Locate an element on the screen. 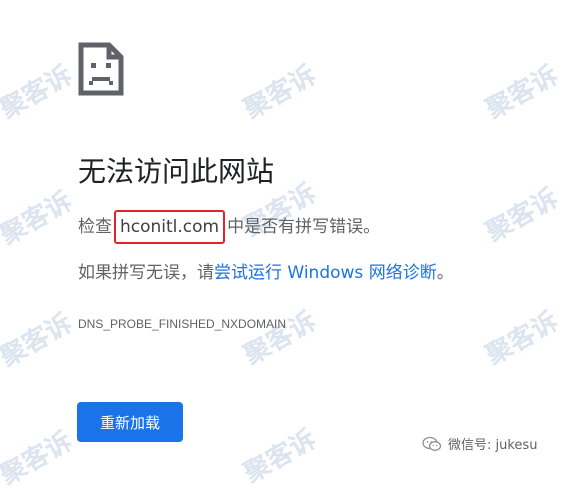 The image size is (562, 492). reload-button: 重新加载 is located at coordinates (130, 422).